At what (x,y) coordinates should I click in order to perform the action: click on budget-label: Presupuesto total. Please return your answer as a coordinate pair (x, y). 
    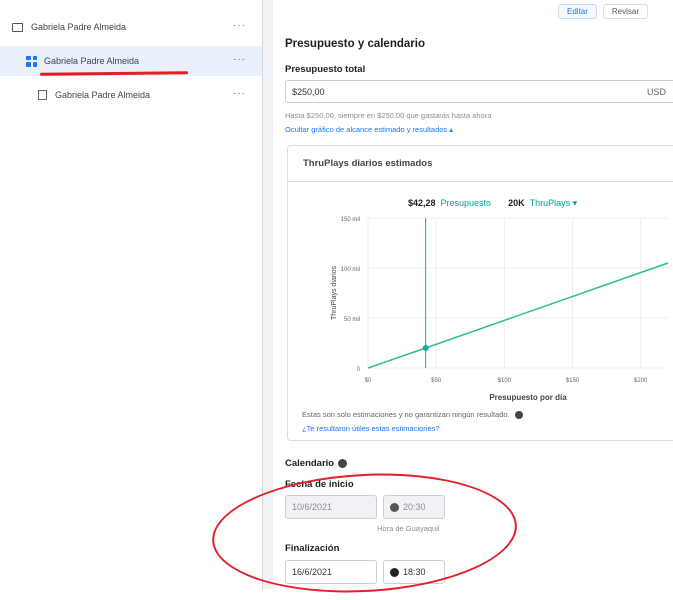
    Looking at the image, I should click on (325, 69).